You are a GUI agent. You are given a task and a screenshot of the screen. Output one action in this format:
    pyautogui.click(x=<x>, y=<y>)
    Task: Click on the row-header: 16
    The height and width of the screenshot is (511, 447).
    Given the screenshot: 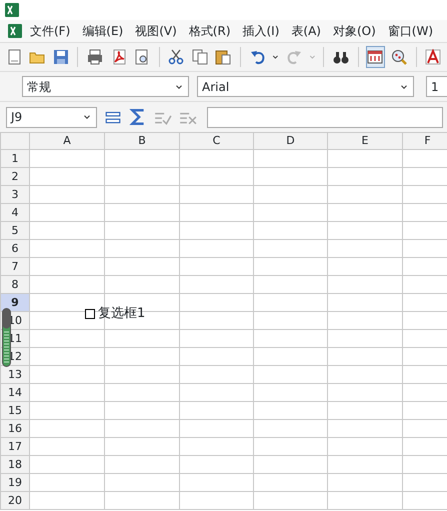 What is the action you would take?
    pyautogui.click(x=15, y=429)
    